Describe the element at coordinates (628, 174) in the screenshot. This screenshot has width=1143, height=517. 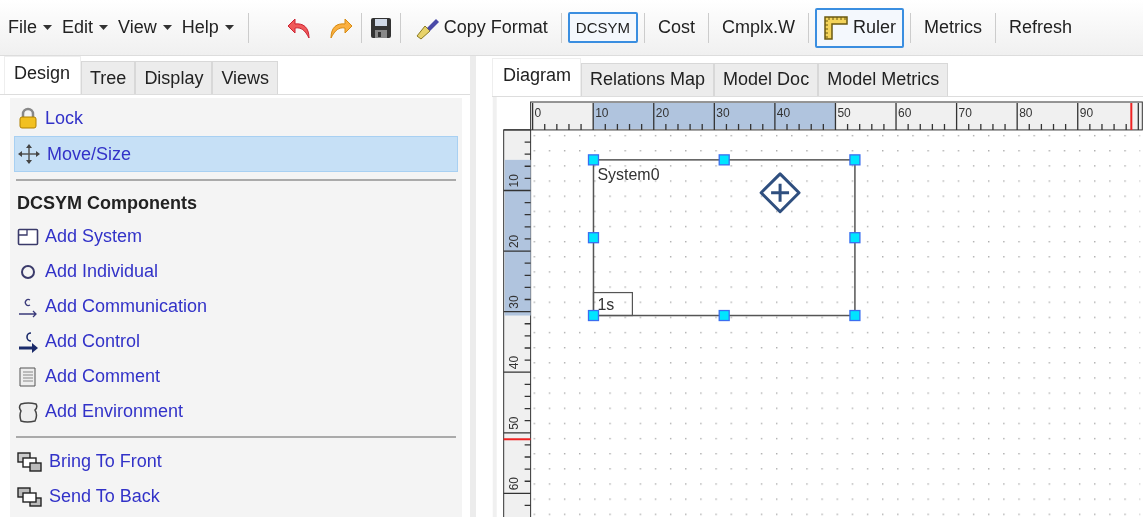
I see `system-name: System0` at that location.